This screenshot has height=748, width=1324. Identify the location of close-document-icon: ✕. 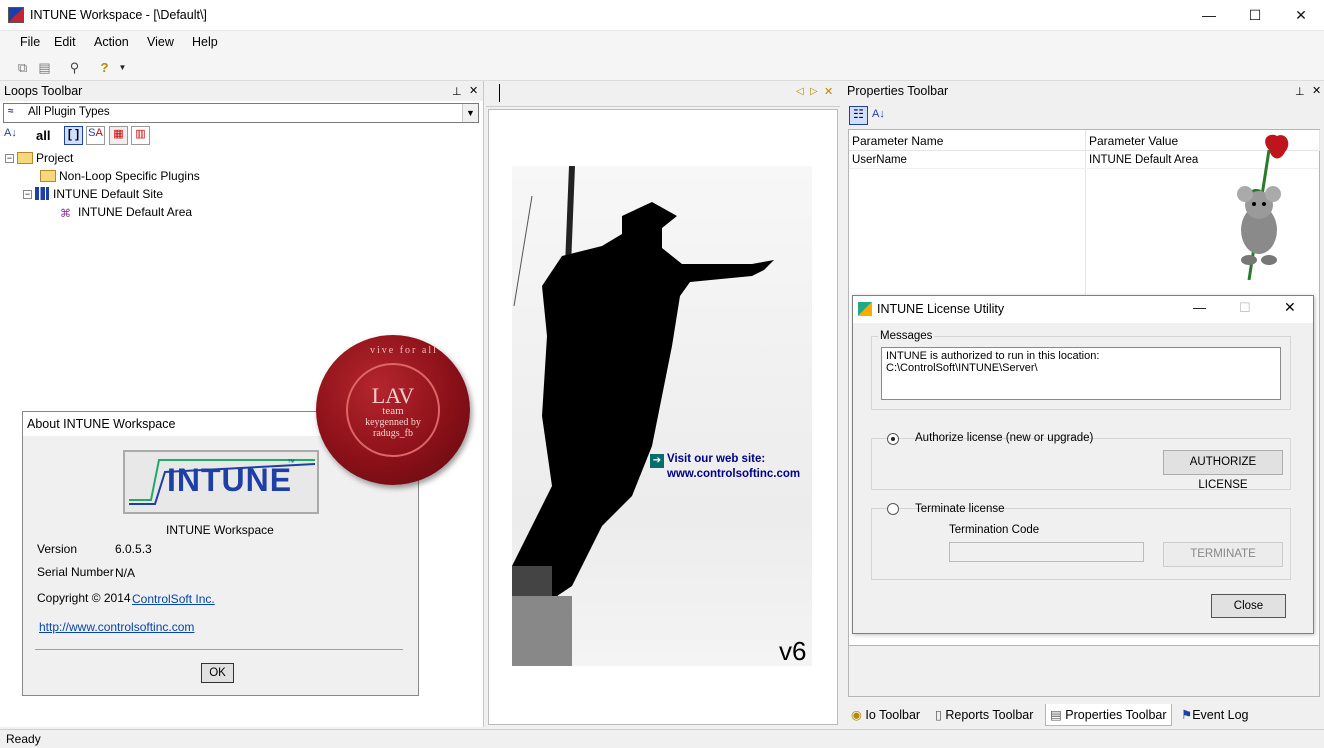
(828, 91).